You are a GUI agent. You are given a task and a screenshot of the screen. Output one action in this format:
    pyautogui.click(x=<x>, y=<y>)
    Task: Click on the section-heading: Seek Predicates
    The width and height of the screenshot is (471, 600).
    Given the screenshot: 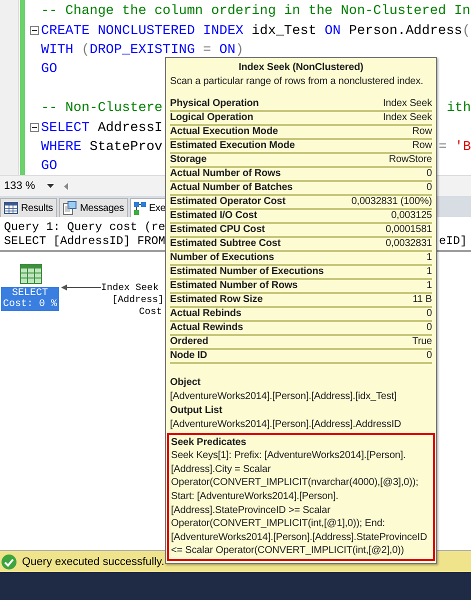 What is the action you would take?
    pyautogui.click(x=209, y=443)
    